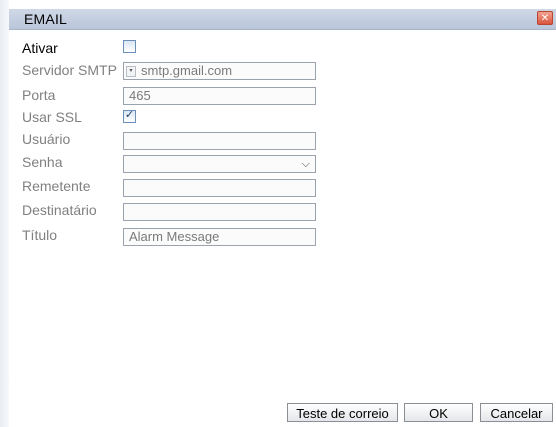 The image size is (556, 427). What do you see at coordinates (46, 139) in the screenshot?
I see `usuario-label: Usuário` at bounding box center [46, 139].